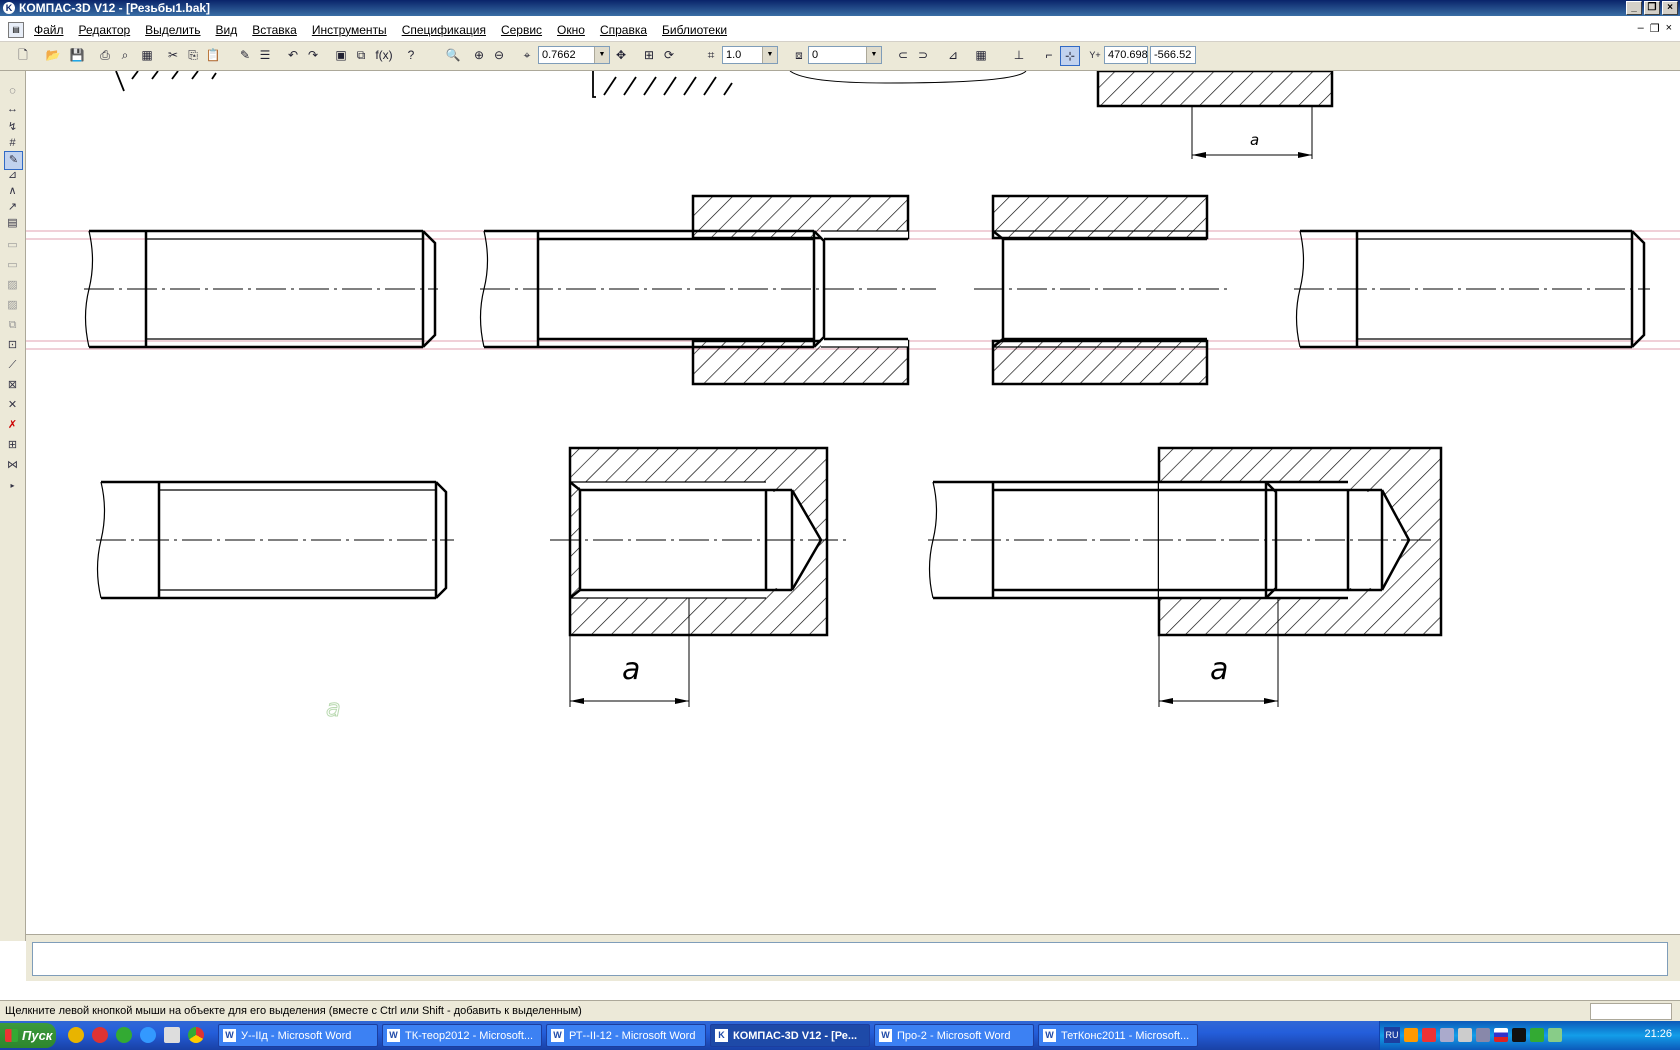 The height and width of the screenshot is (1050, 1680). Describe the element at coordinates (227, 30) in the screenshot. I see `menu-view: Вид` at that location.